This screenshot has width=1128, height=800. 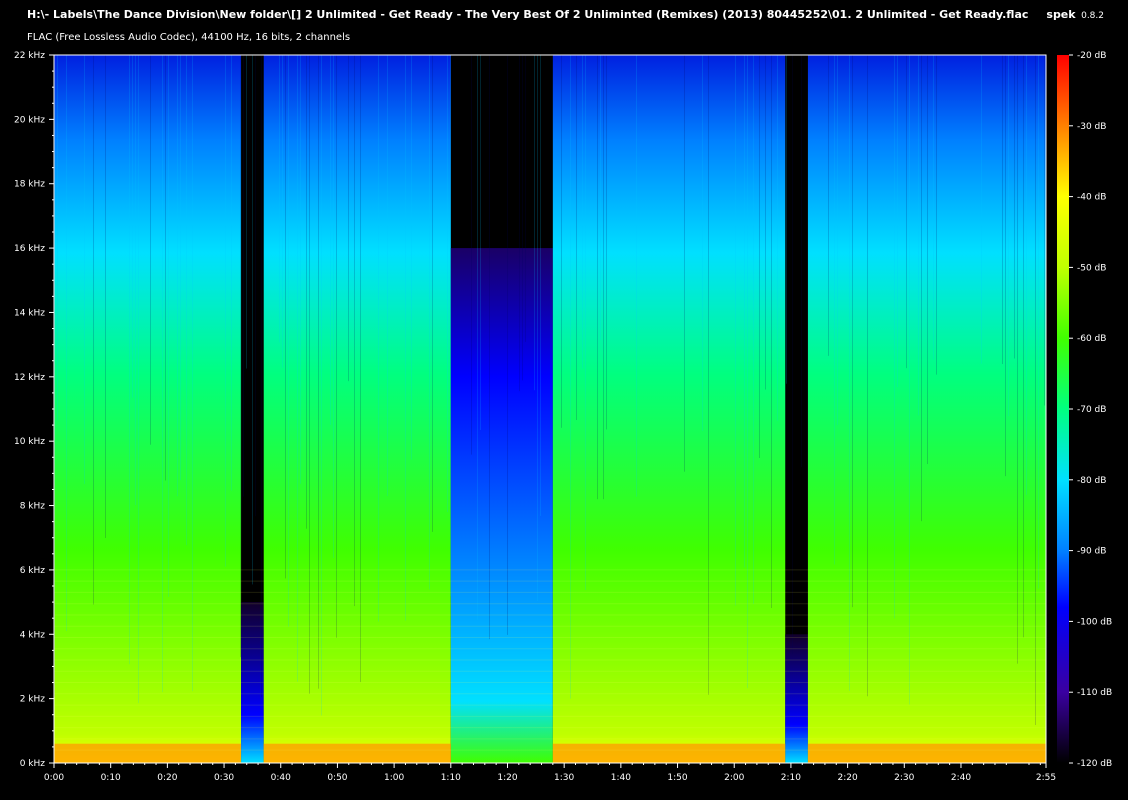 What do you see at coordinates (167, 778) in the screenshot?
I see `x-tick-label: 0:20` at bounding box center [167, 778].